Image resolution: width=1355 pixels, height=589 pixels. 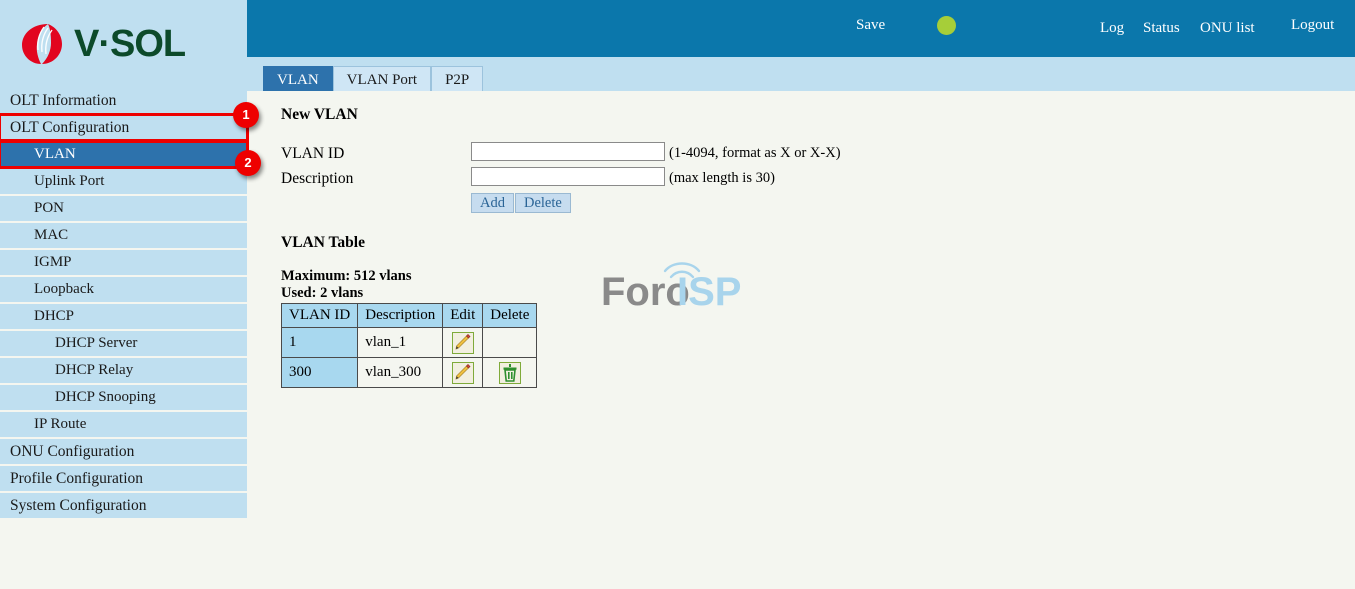 I want to click on brand-name: V·SOL, so click(x=130, y=44).